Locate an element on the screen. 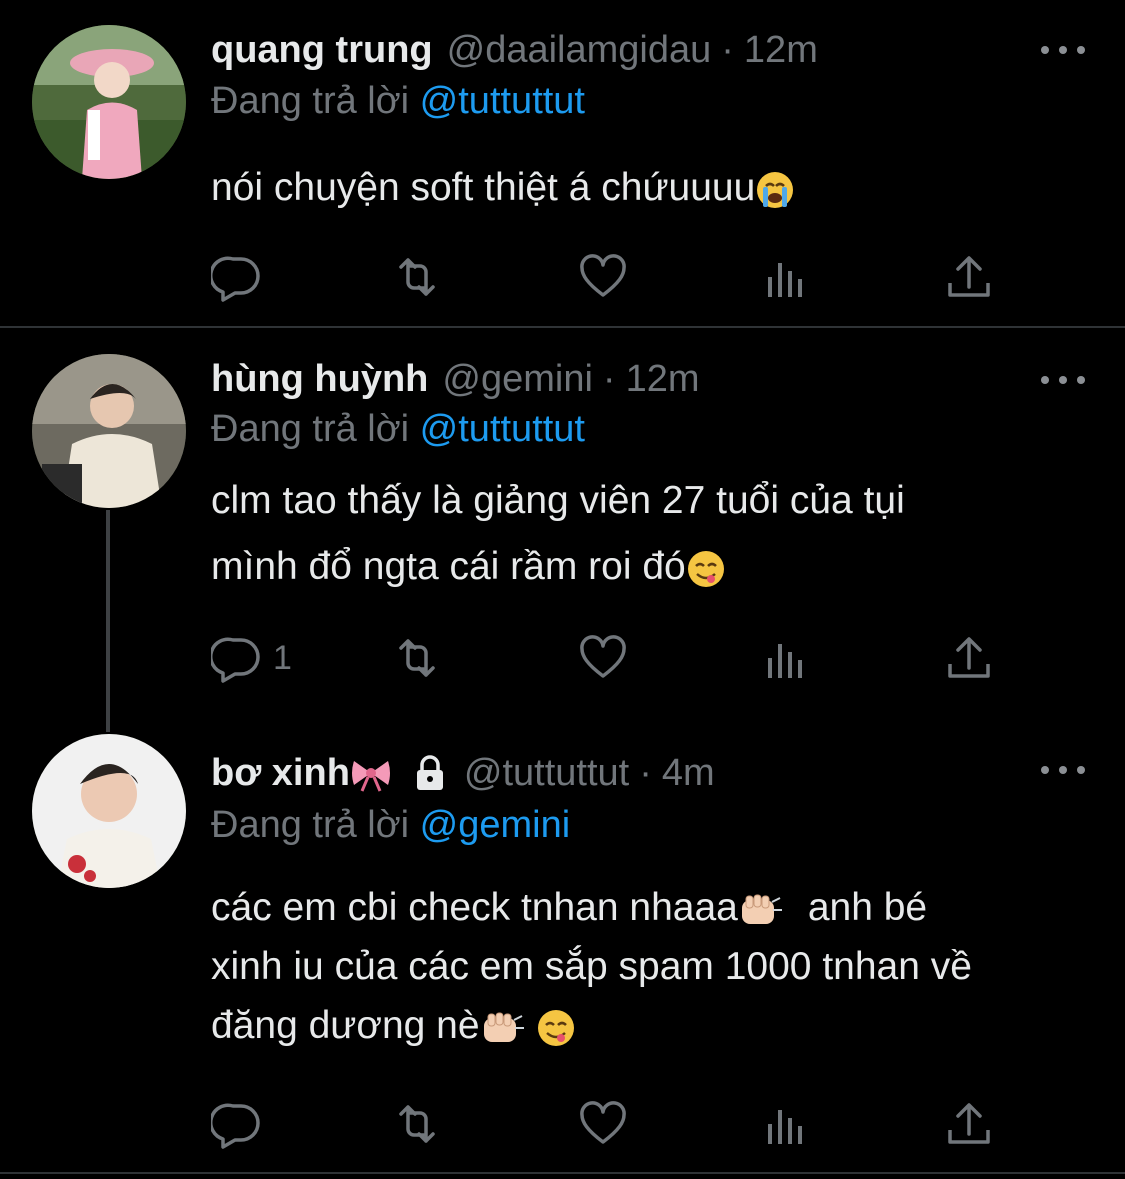  tweet-actions: 1 is located at coordinates (606, 658).